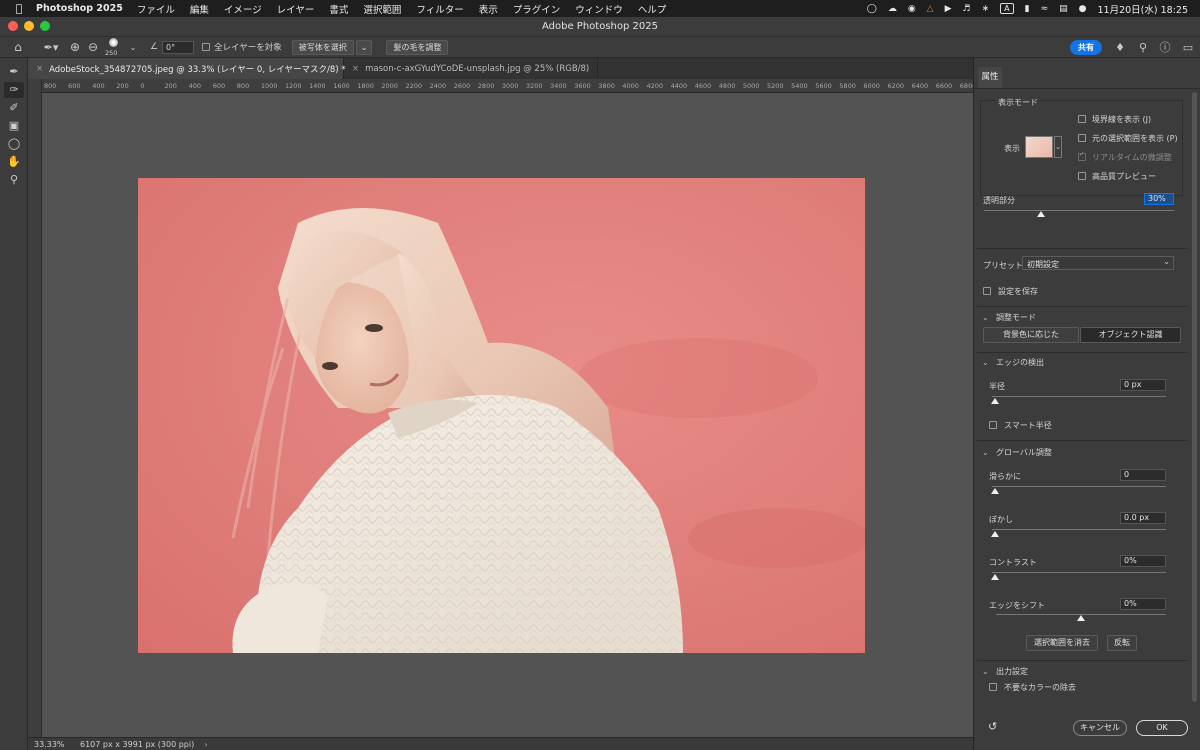  I want to click on contrast-slider-track, so click(1079, 572).